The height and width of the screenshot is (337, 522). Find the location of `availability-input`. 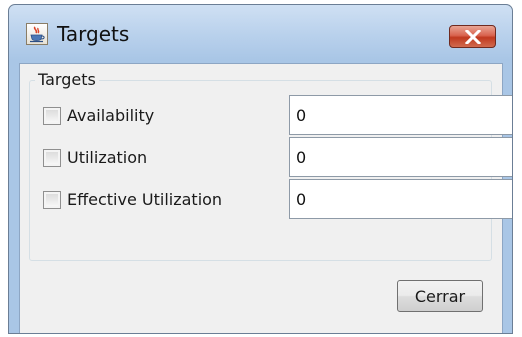

availability-input is located at coordinates (400, 115).